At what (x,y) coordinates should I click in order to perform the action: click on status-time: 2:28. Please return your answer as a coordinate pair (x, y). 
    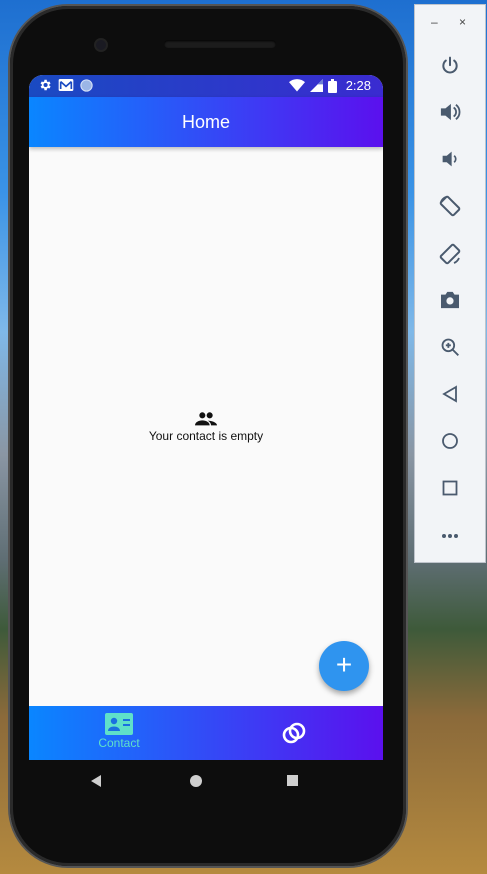
    Looking at the image, I should click on (358, 85).